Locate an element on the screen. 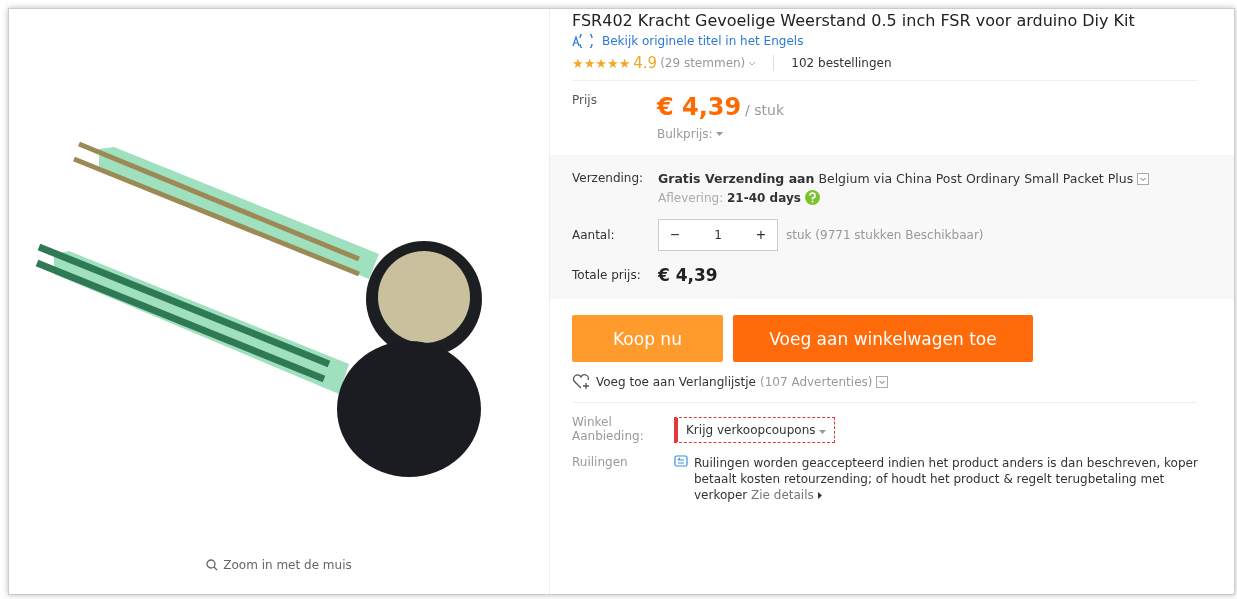 Image resolution: width=1237 pixels, height=599 pixels. add-to-cart-button: Voeg aan winkelwagen toe is located at coordinates (883, 338).